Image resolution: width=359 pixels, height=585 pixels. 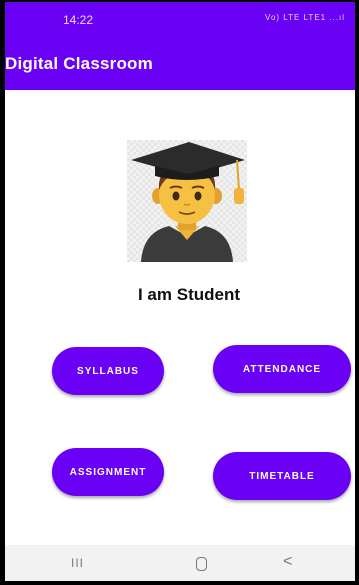 I want to click on recent-apps-icon: III, so click(x=77, y=563).